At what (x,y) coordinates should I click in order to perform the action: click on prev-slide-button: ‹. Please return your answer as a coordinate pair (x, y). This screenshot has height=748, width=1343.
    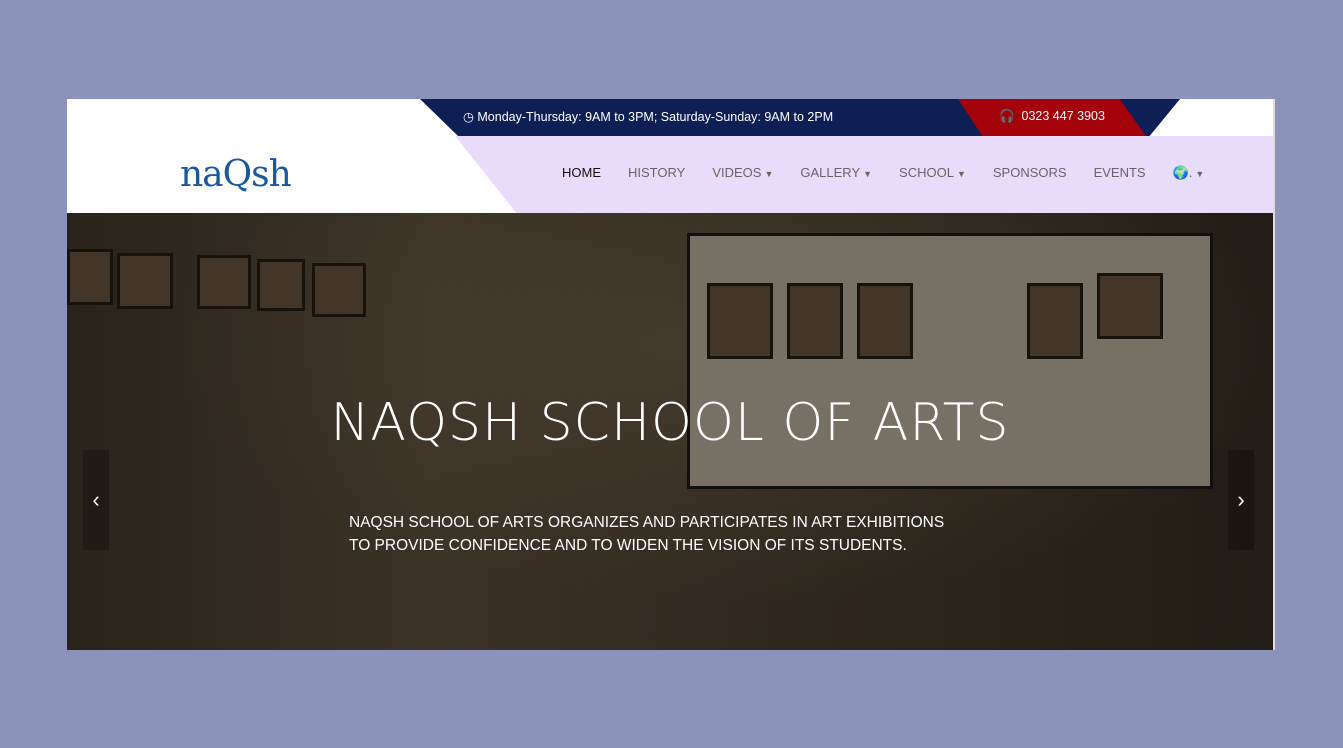
    Looking at the image, I should click on (96, 500).